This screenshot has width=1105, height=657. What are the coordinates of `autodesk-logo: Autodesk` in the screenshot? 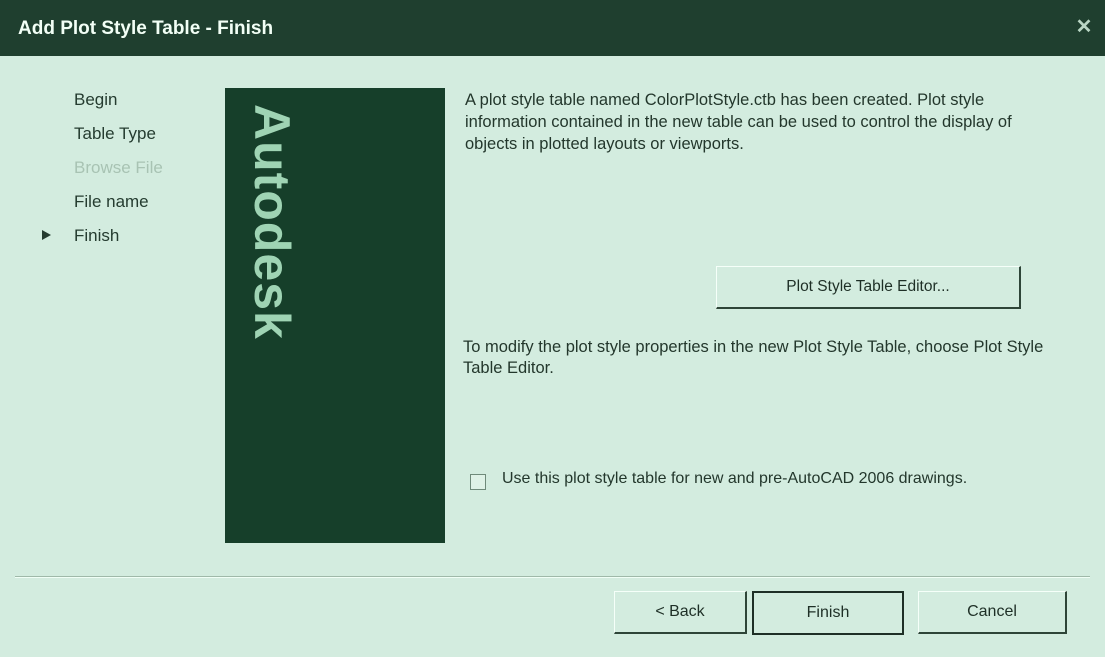 It's located at (272, 222).